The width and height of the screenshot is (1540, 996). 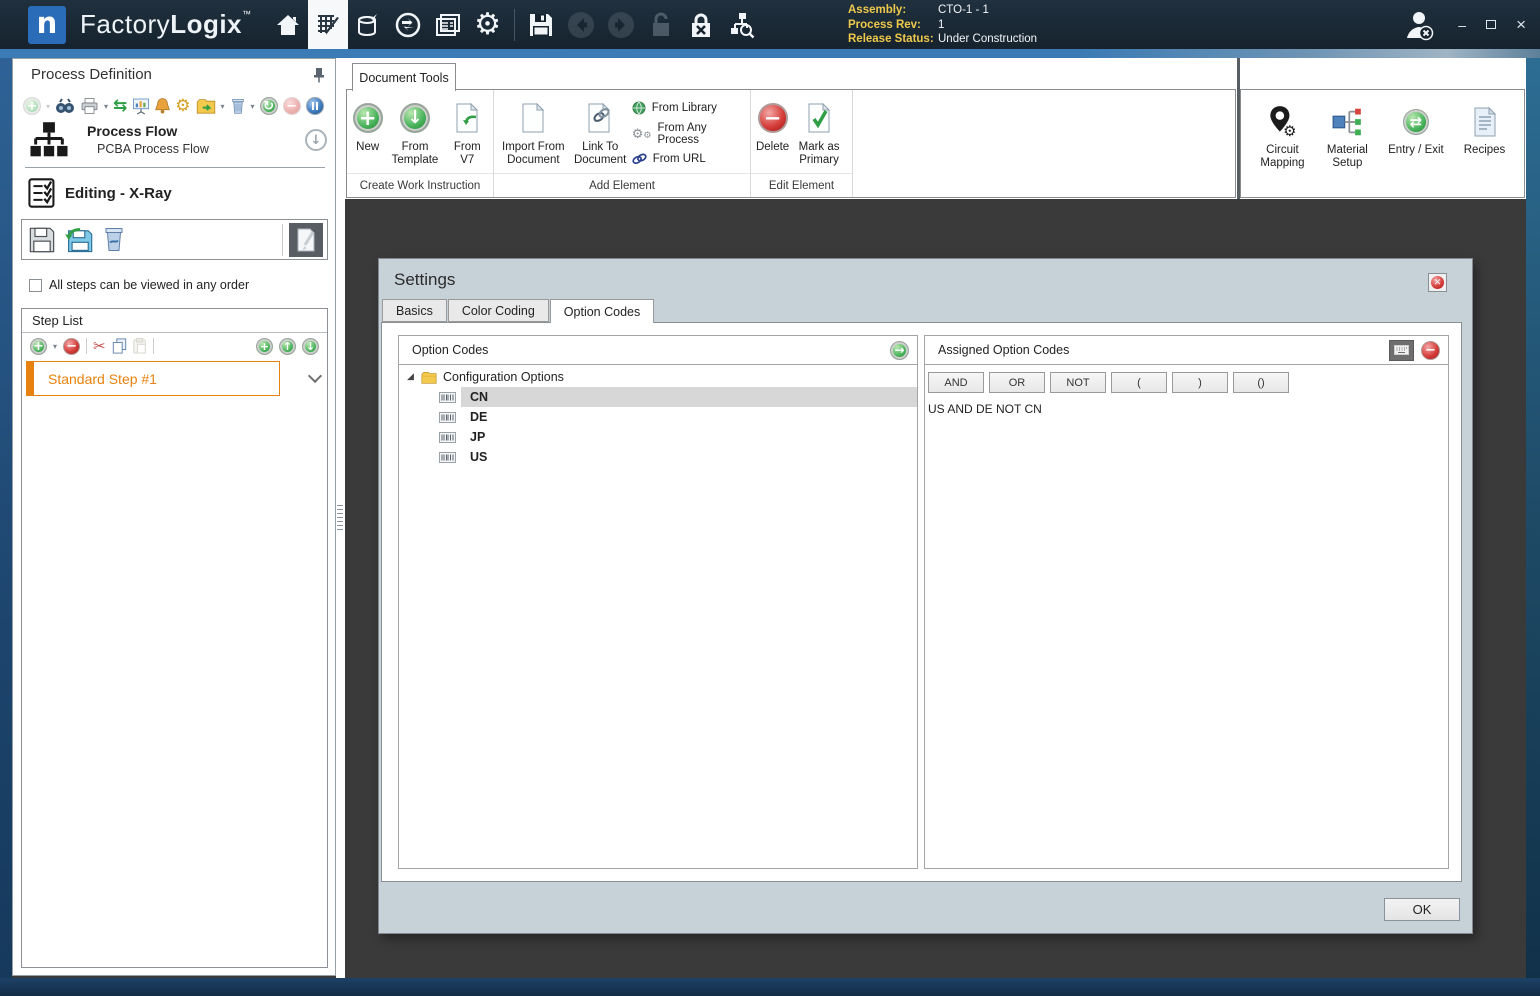 What do you see at coordinates (163, 106) in the screenshot?
I see `bell-icon` at bounding box center [163, 106].